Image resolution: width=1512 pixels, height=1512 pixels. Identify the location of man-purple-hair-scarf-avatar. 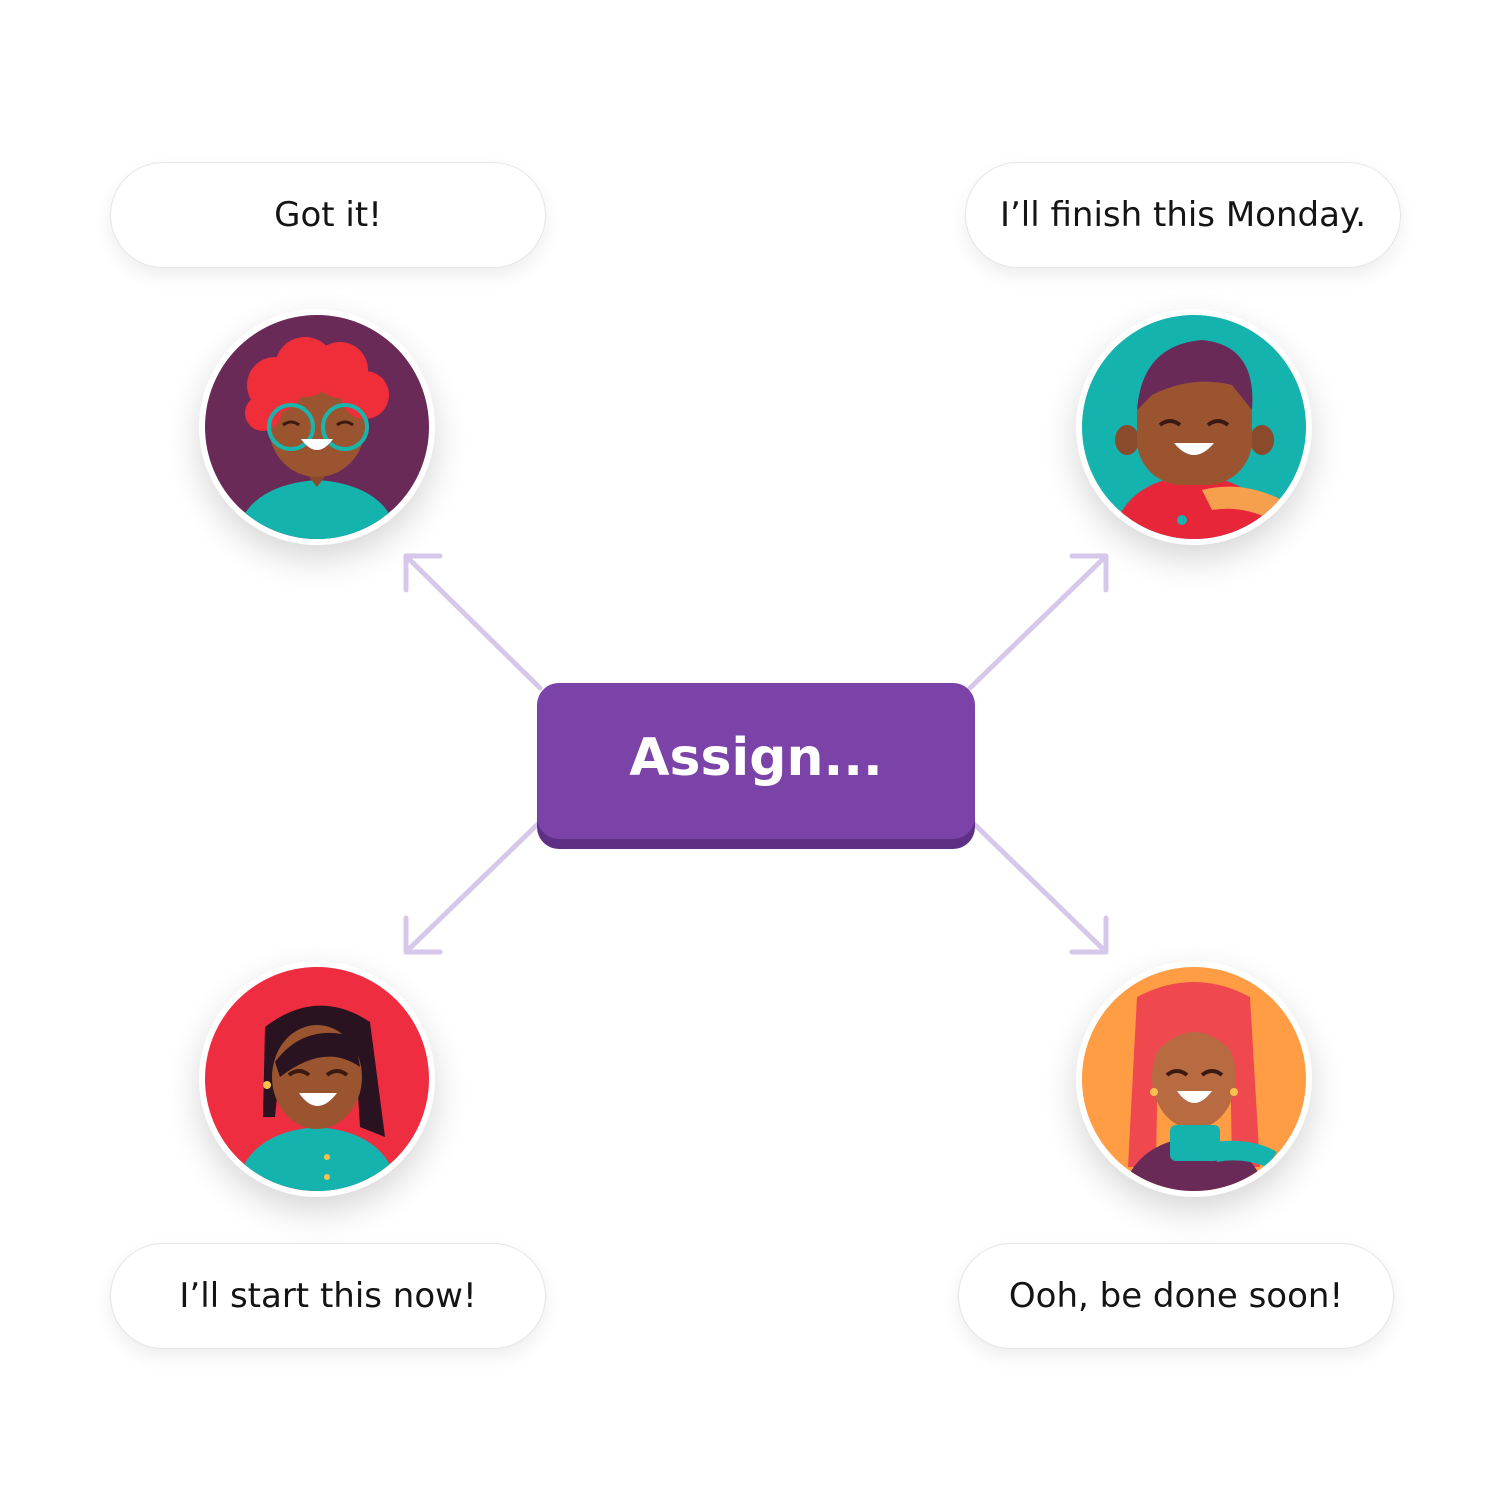
(1194, 427).